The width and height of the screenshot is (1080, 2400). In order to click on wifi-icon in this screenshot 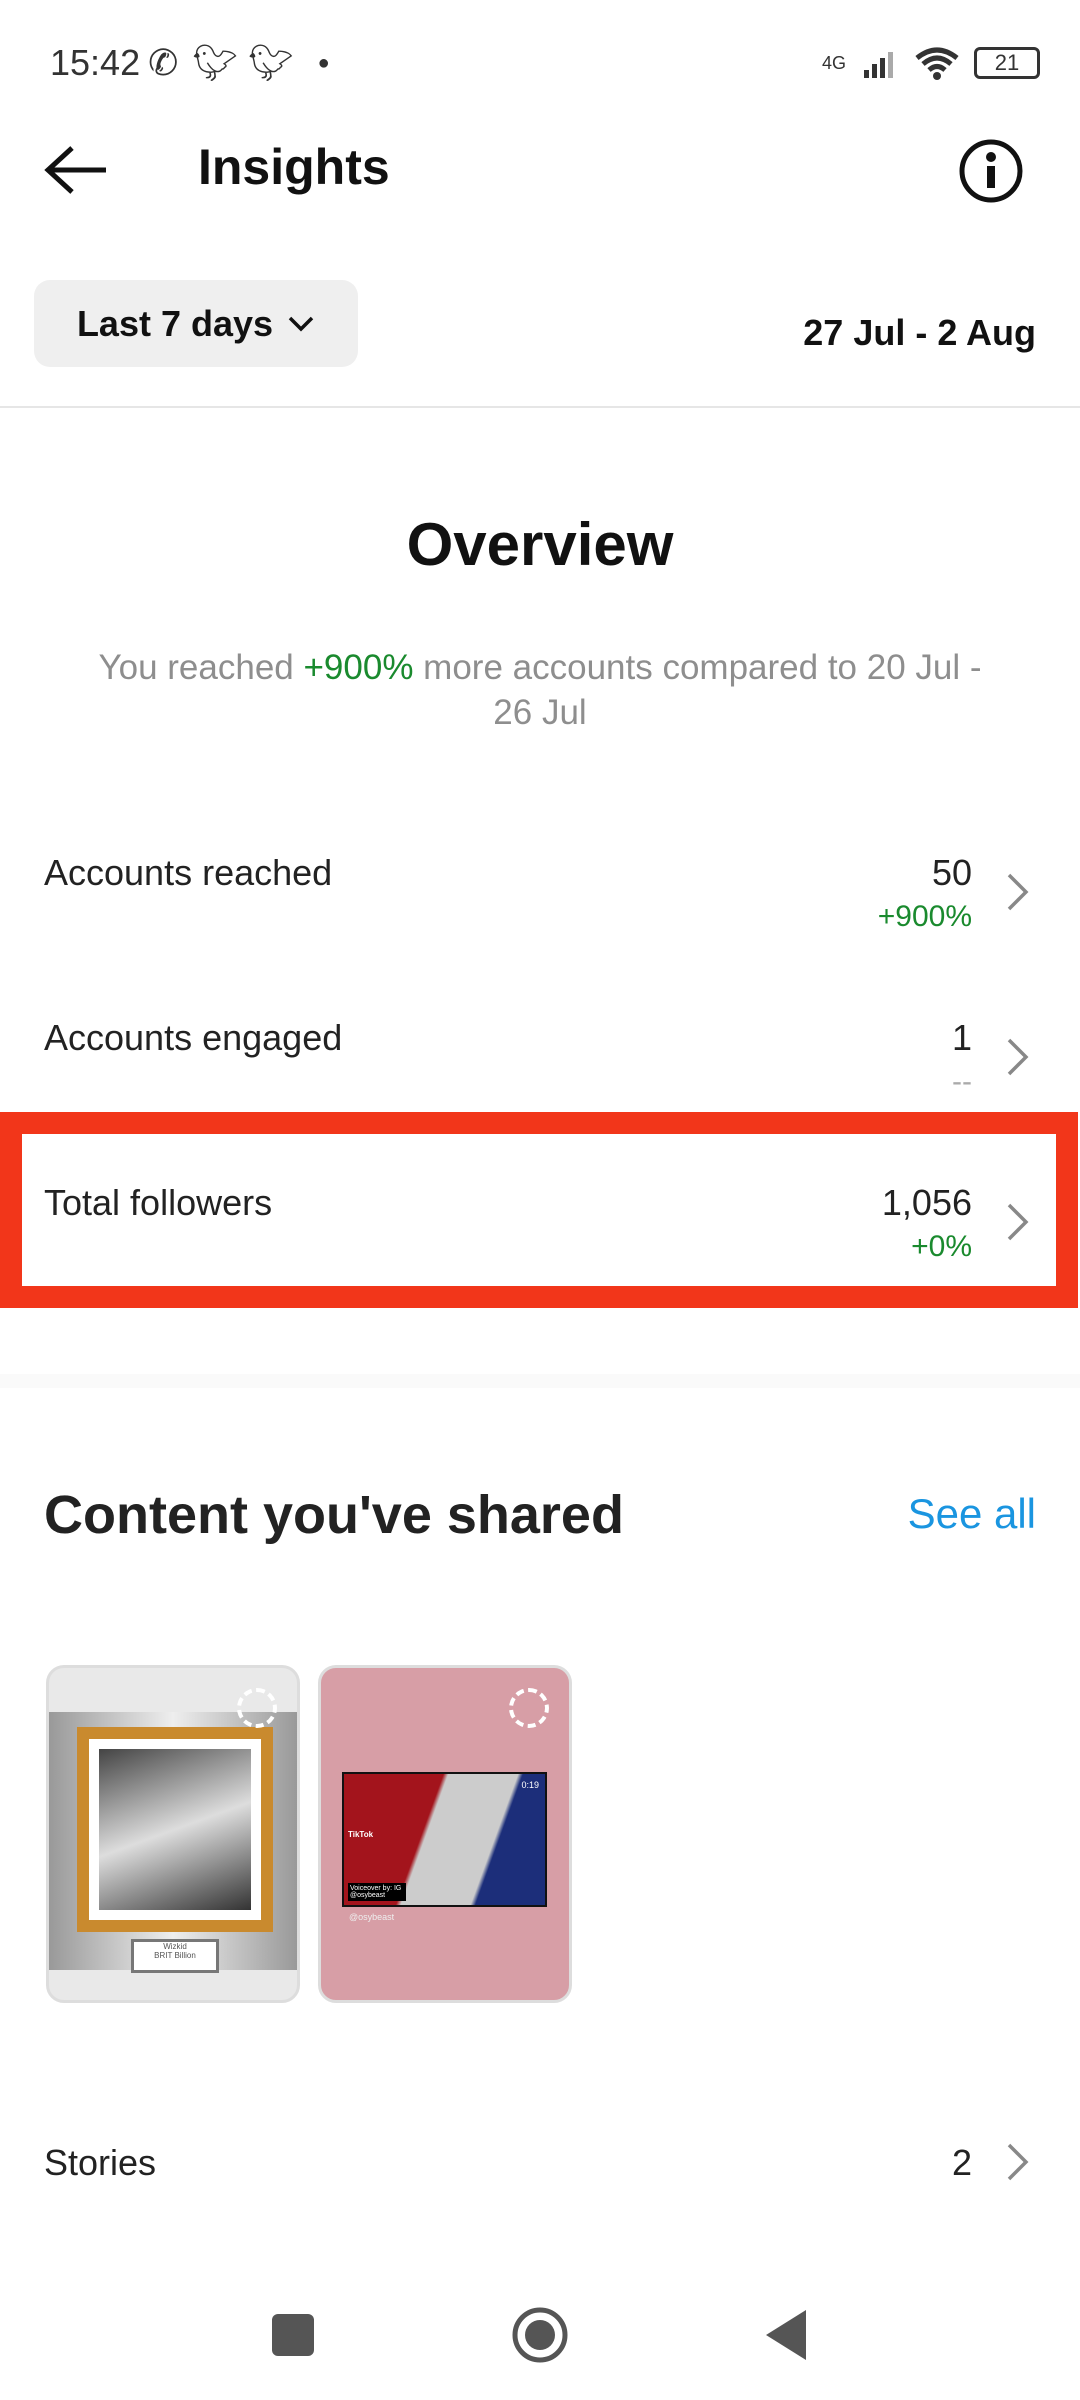, I will do `click(937, 63)`.